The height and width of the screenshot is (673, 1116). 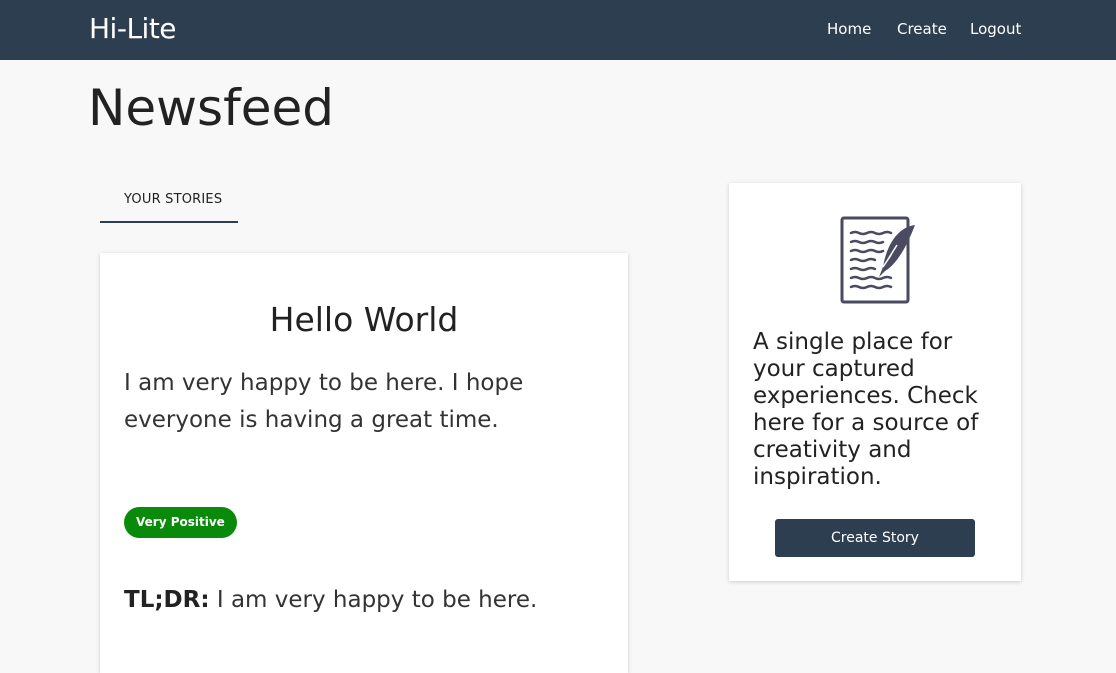 I want to click on create-story-button: Create Story, so click(x=875, y=538).